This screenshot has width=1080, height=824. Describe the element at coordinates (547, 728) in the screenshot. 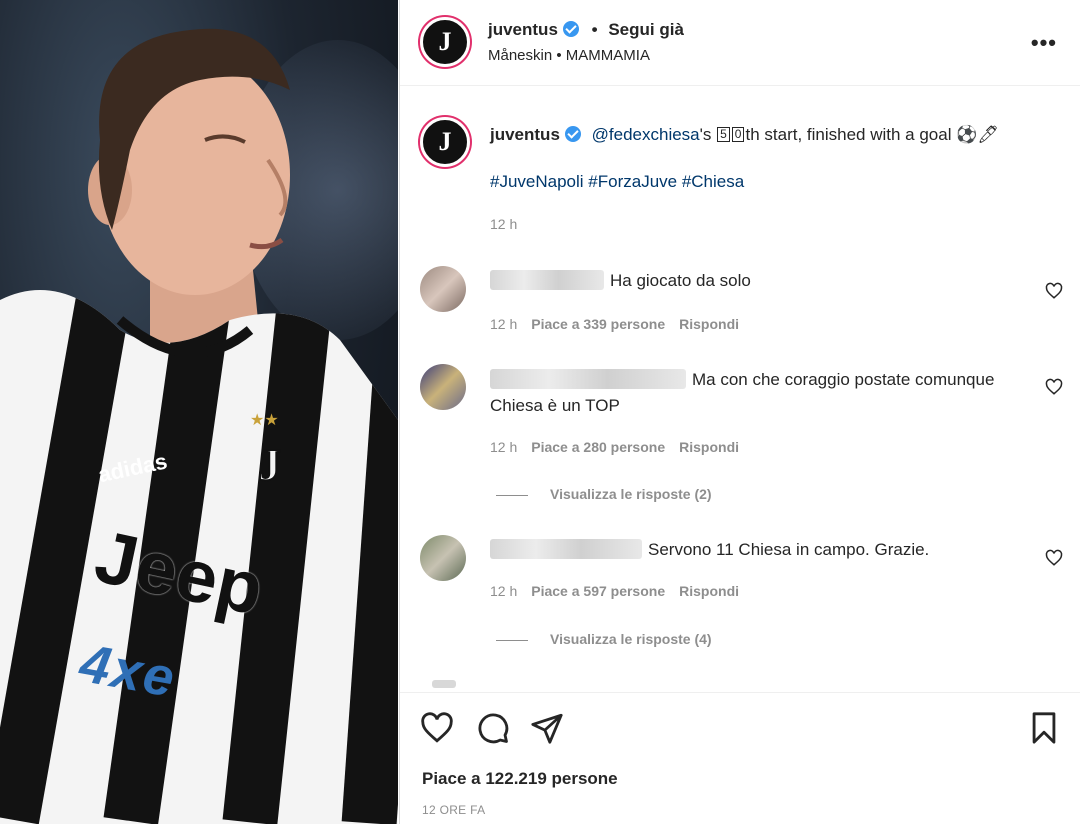

I see `share-send-icon` at that location.